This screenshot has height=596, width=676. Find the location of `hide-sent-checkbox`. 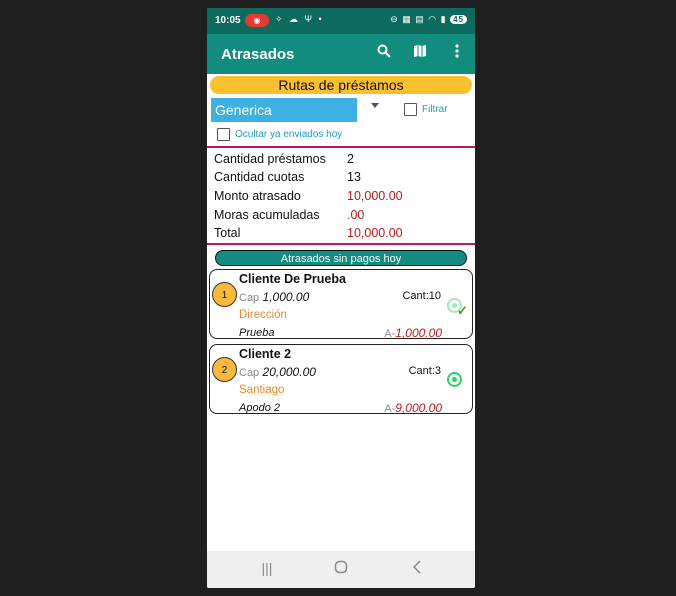

hide-sent-checkbox is located at coordinates (223, 134).